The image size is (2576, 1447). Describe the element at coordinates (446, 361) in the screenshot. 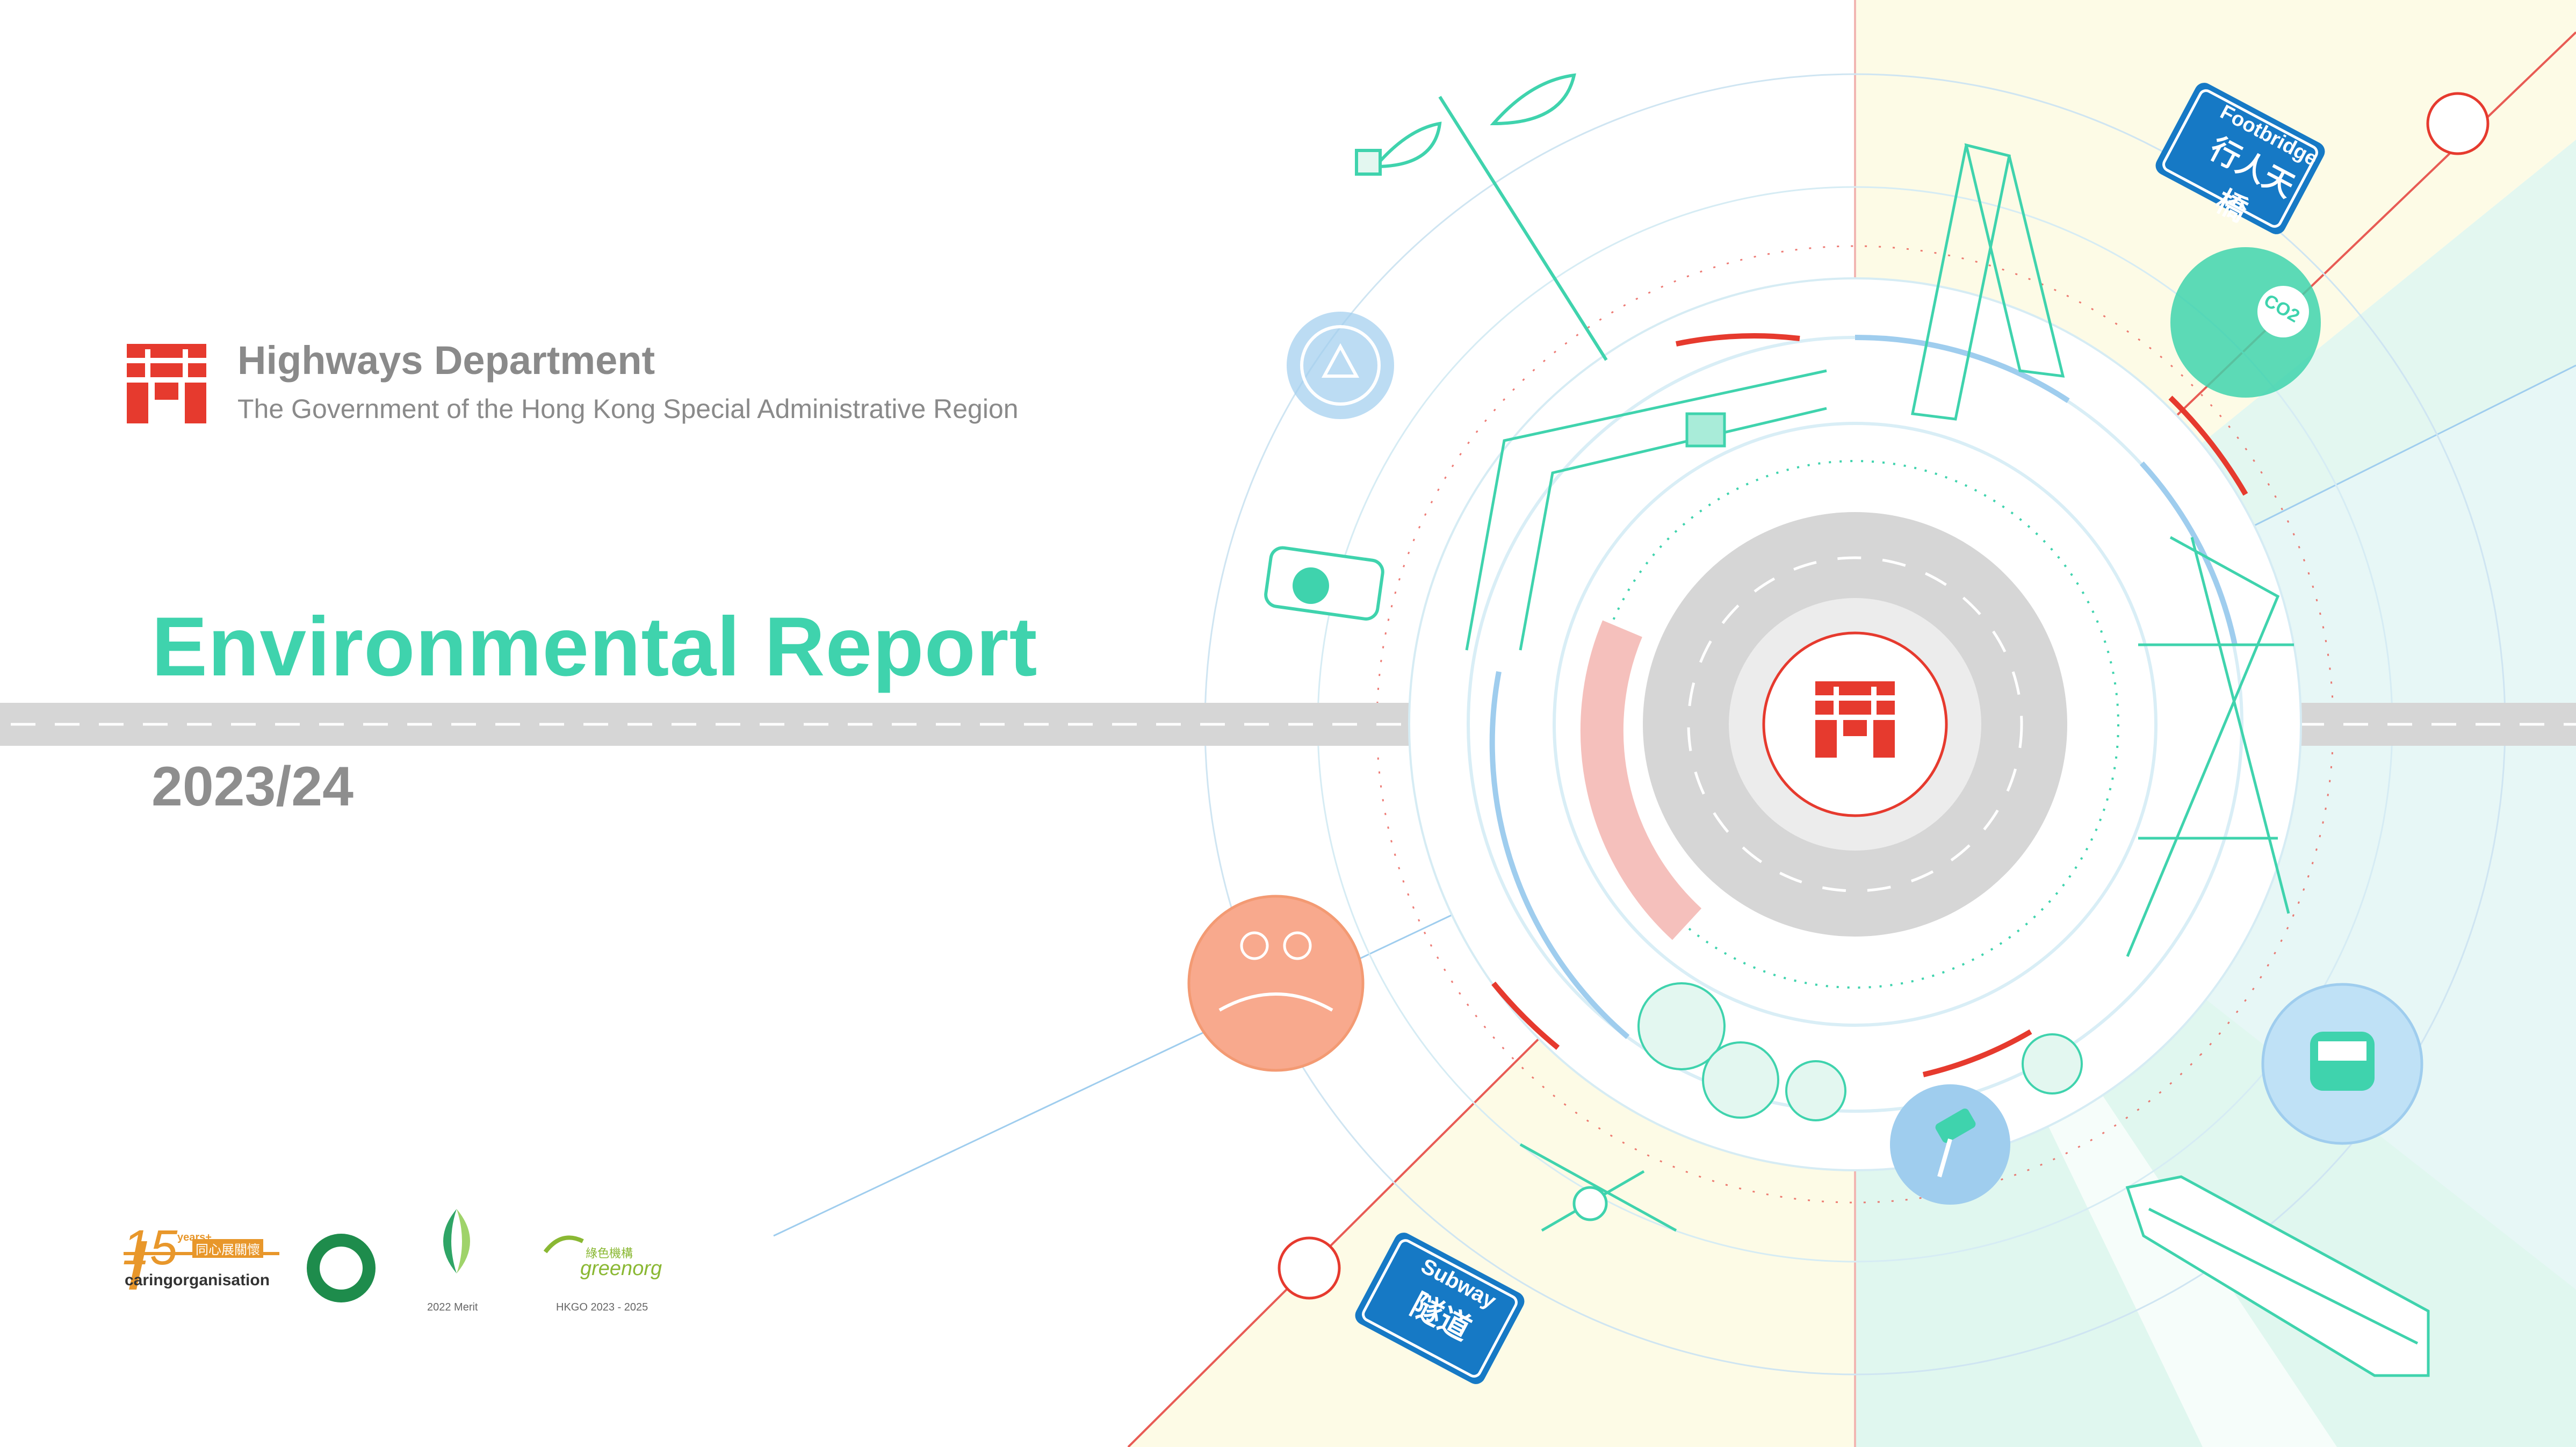

I see `department-name: Highways Department` at that location.